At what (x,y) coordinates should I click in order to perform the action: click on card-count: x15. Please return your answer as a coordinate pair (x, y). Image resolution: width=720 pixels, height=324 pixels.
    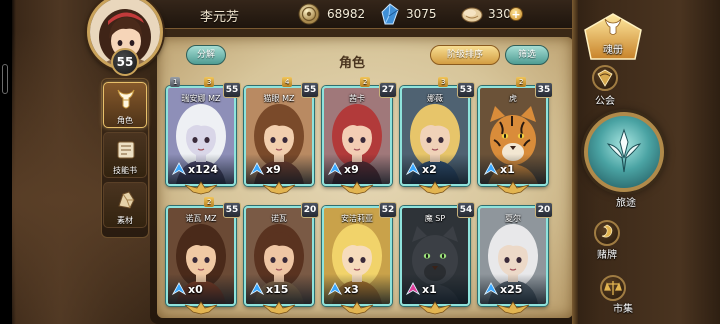
    Looking at the image, I should click on (277, 289).